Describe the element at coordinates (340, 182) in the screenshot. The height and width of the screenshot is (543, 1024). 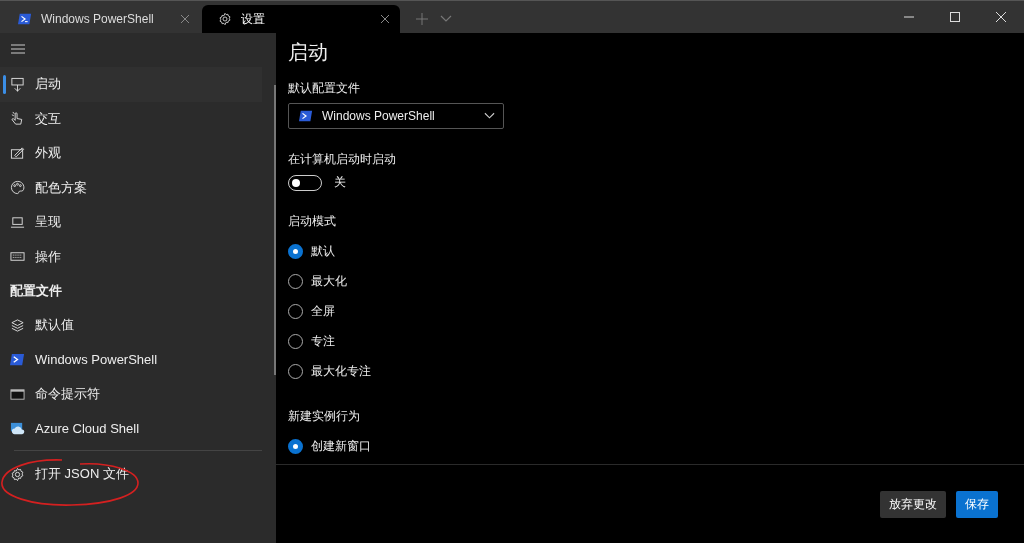
I see `toggle-state: 关` at that location.